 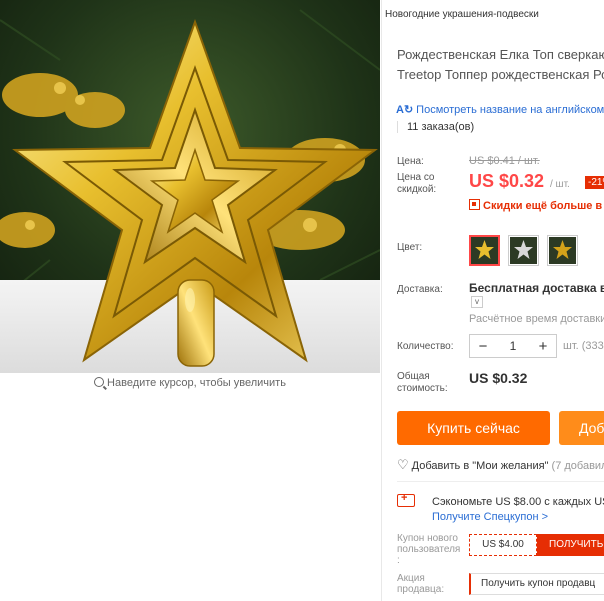 What do you see at coordinates (473, 428) in the screenshot?
I see `buy-now-button: Купить сейчас` at bounding box center [473, 428].